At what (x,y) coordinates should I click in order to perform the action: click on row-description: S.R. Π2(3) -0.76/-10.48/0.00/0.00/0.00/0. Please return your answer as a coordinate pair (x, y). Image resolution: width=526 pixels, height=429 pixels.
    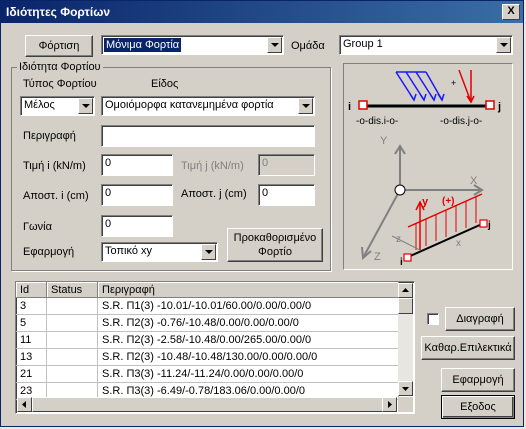
    Looking at the image, I should click on (248, 323).